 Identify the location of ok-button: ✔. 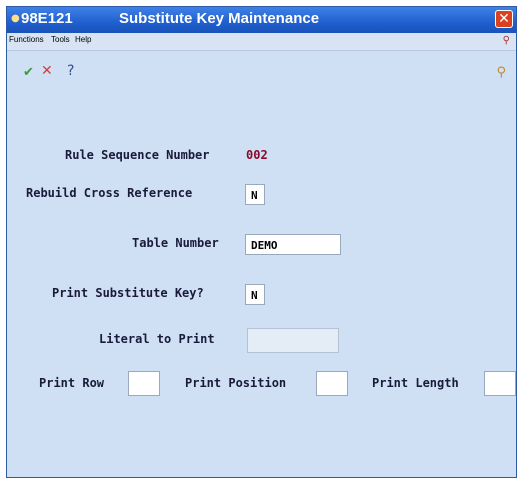
(28, 72).